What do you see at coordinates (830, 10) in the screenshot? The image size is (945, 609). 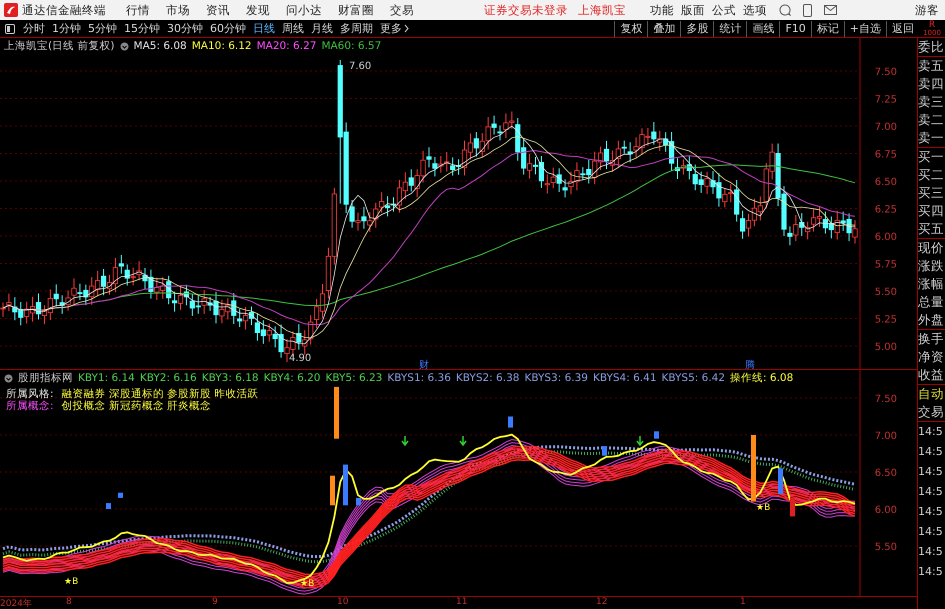 I see `mail-icon` at bounding box center [830, 10].